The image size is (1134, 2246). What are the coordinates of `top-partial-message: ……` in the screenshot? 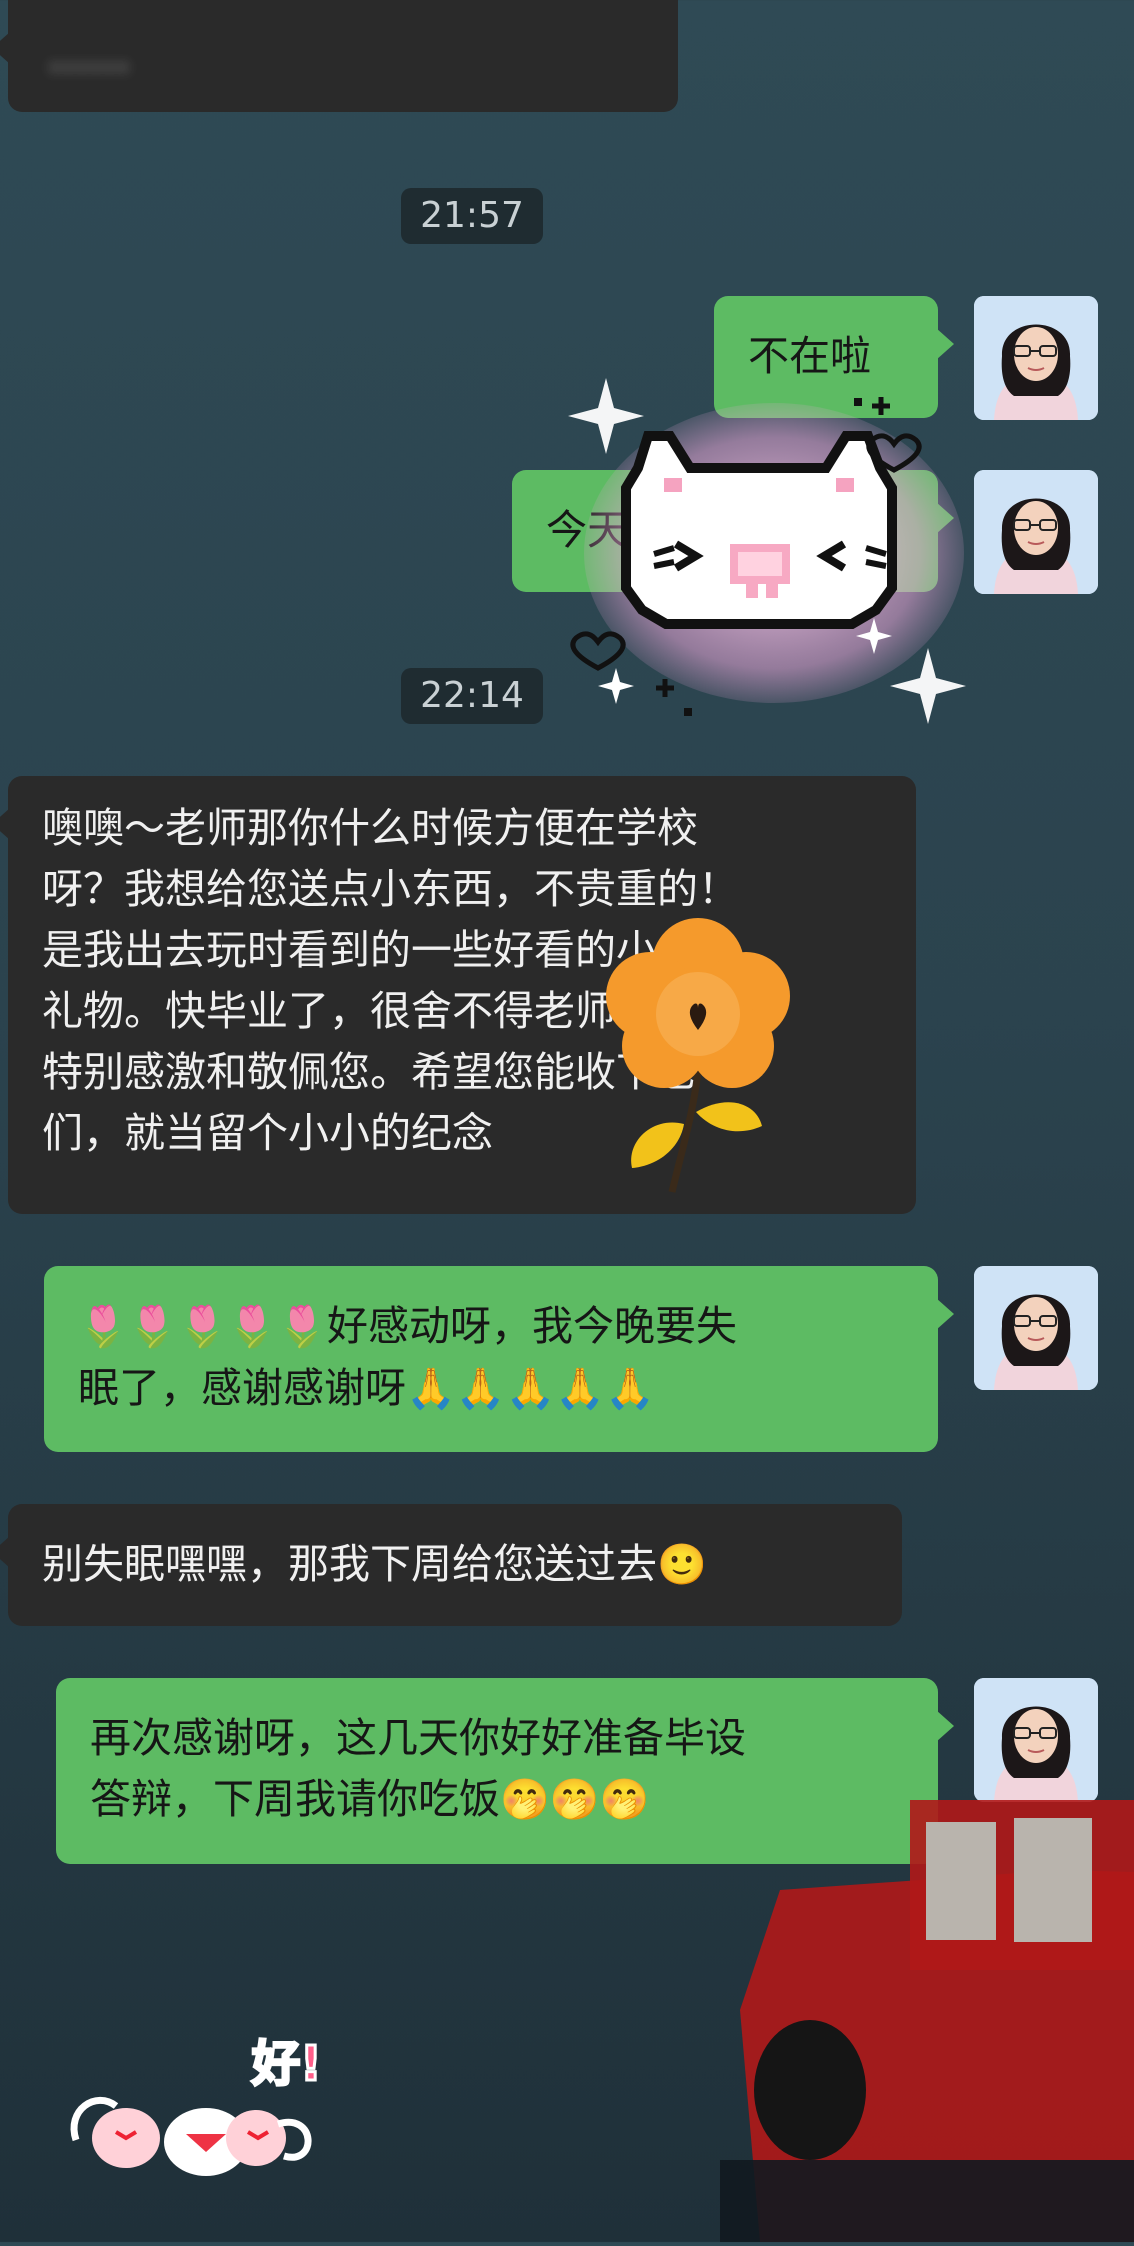 It's located at (339, 56).